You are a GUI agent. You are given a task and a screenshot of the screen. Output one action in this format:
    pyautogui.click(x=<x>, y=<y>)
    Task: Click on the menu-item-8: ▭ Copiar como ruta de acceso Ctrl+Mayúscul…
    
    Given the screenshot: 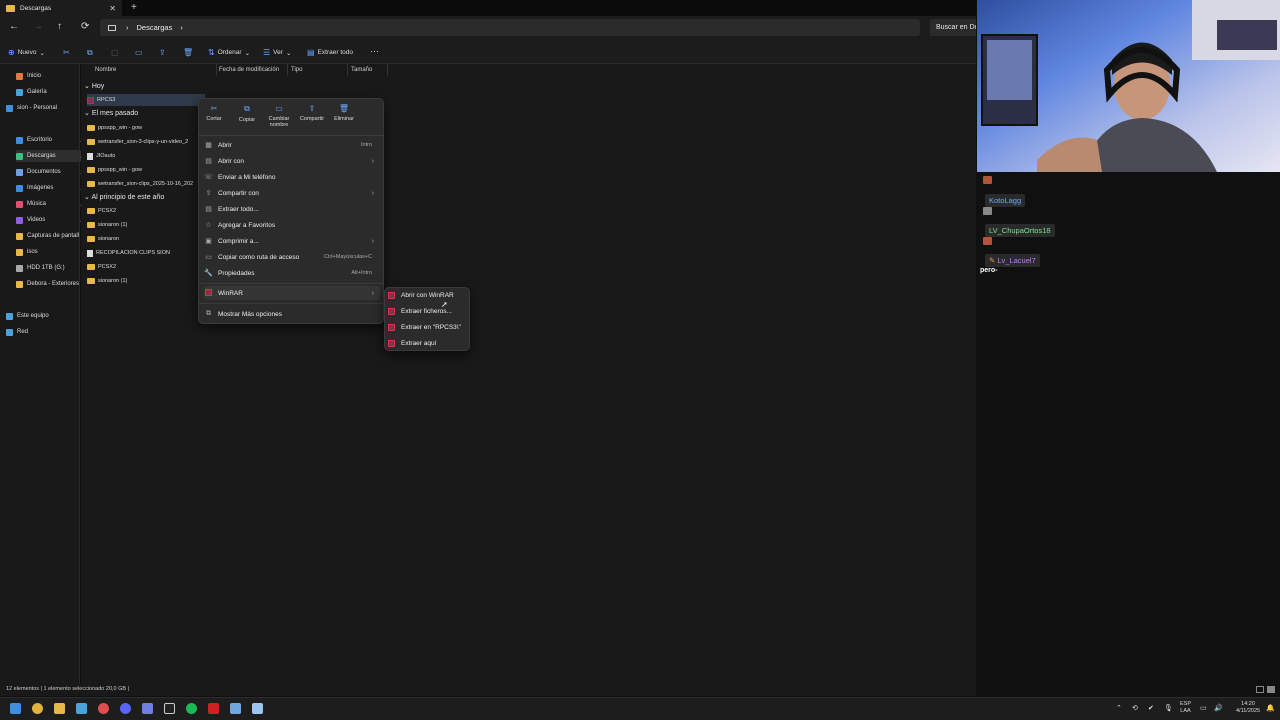 What is the action you would take?
    pyautogui.click(x=292, y=257)
    